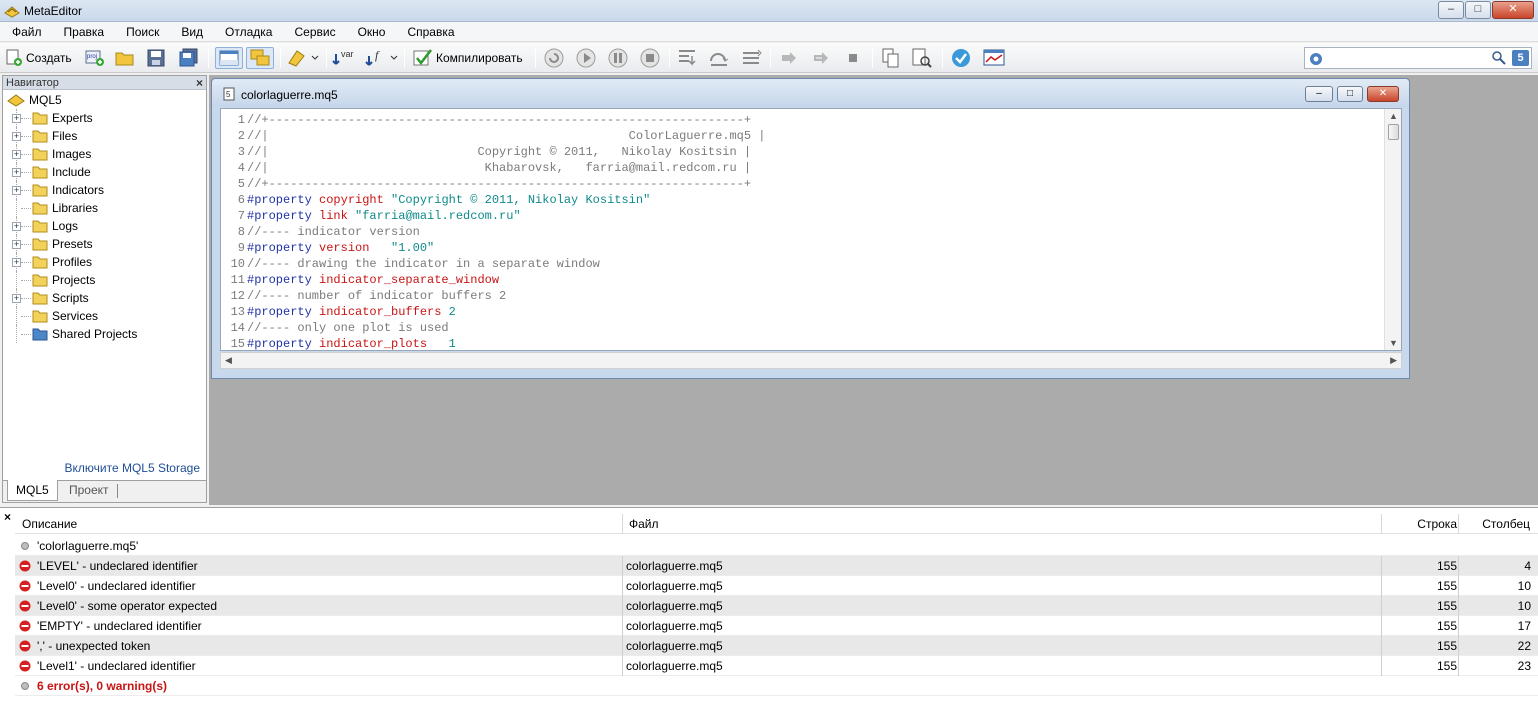 The width and height of the screenshot is (1538, 711). I want to click on insert-variable-button: var, so click(345, 58).